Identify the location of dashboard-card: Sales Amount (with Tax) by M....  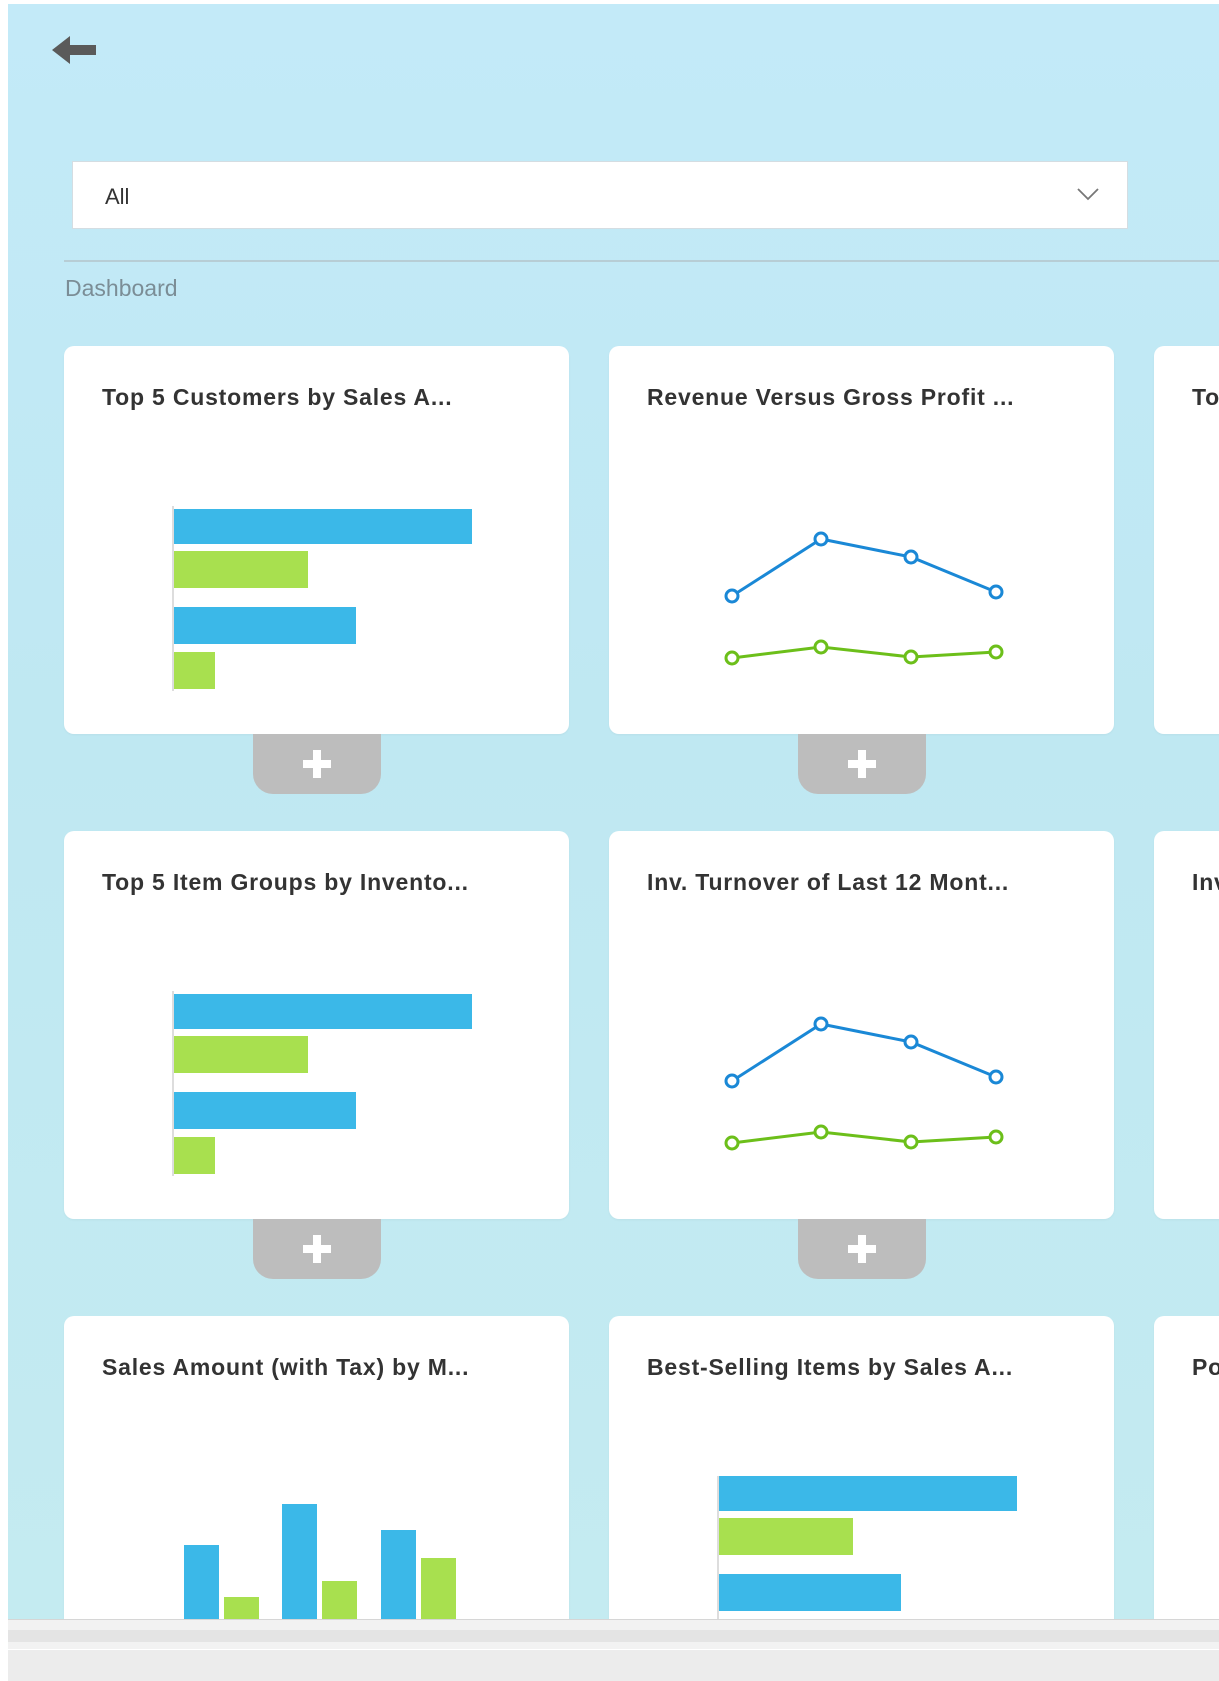
(316, 1467).